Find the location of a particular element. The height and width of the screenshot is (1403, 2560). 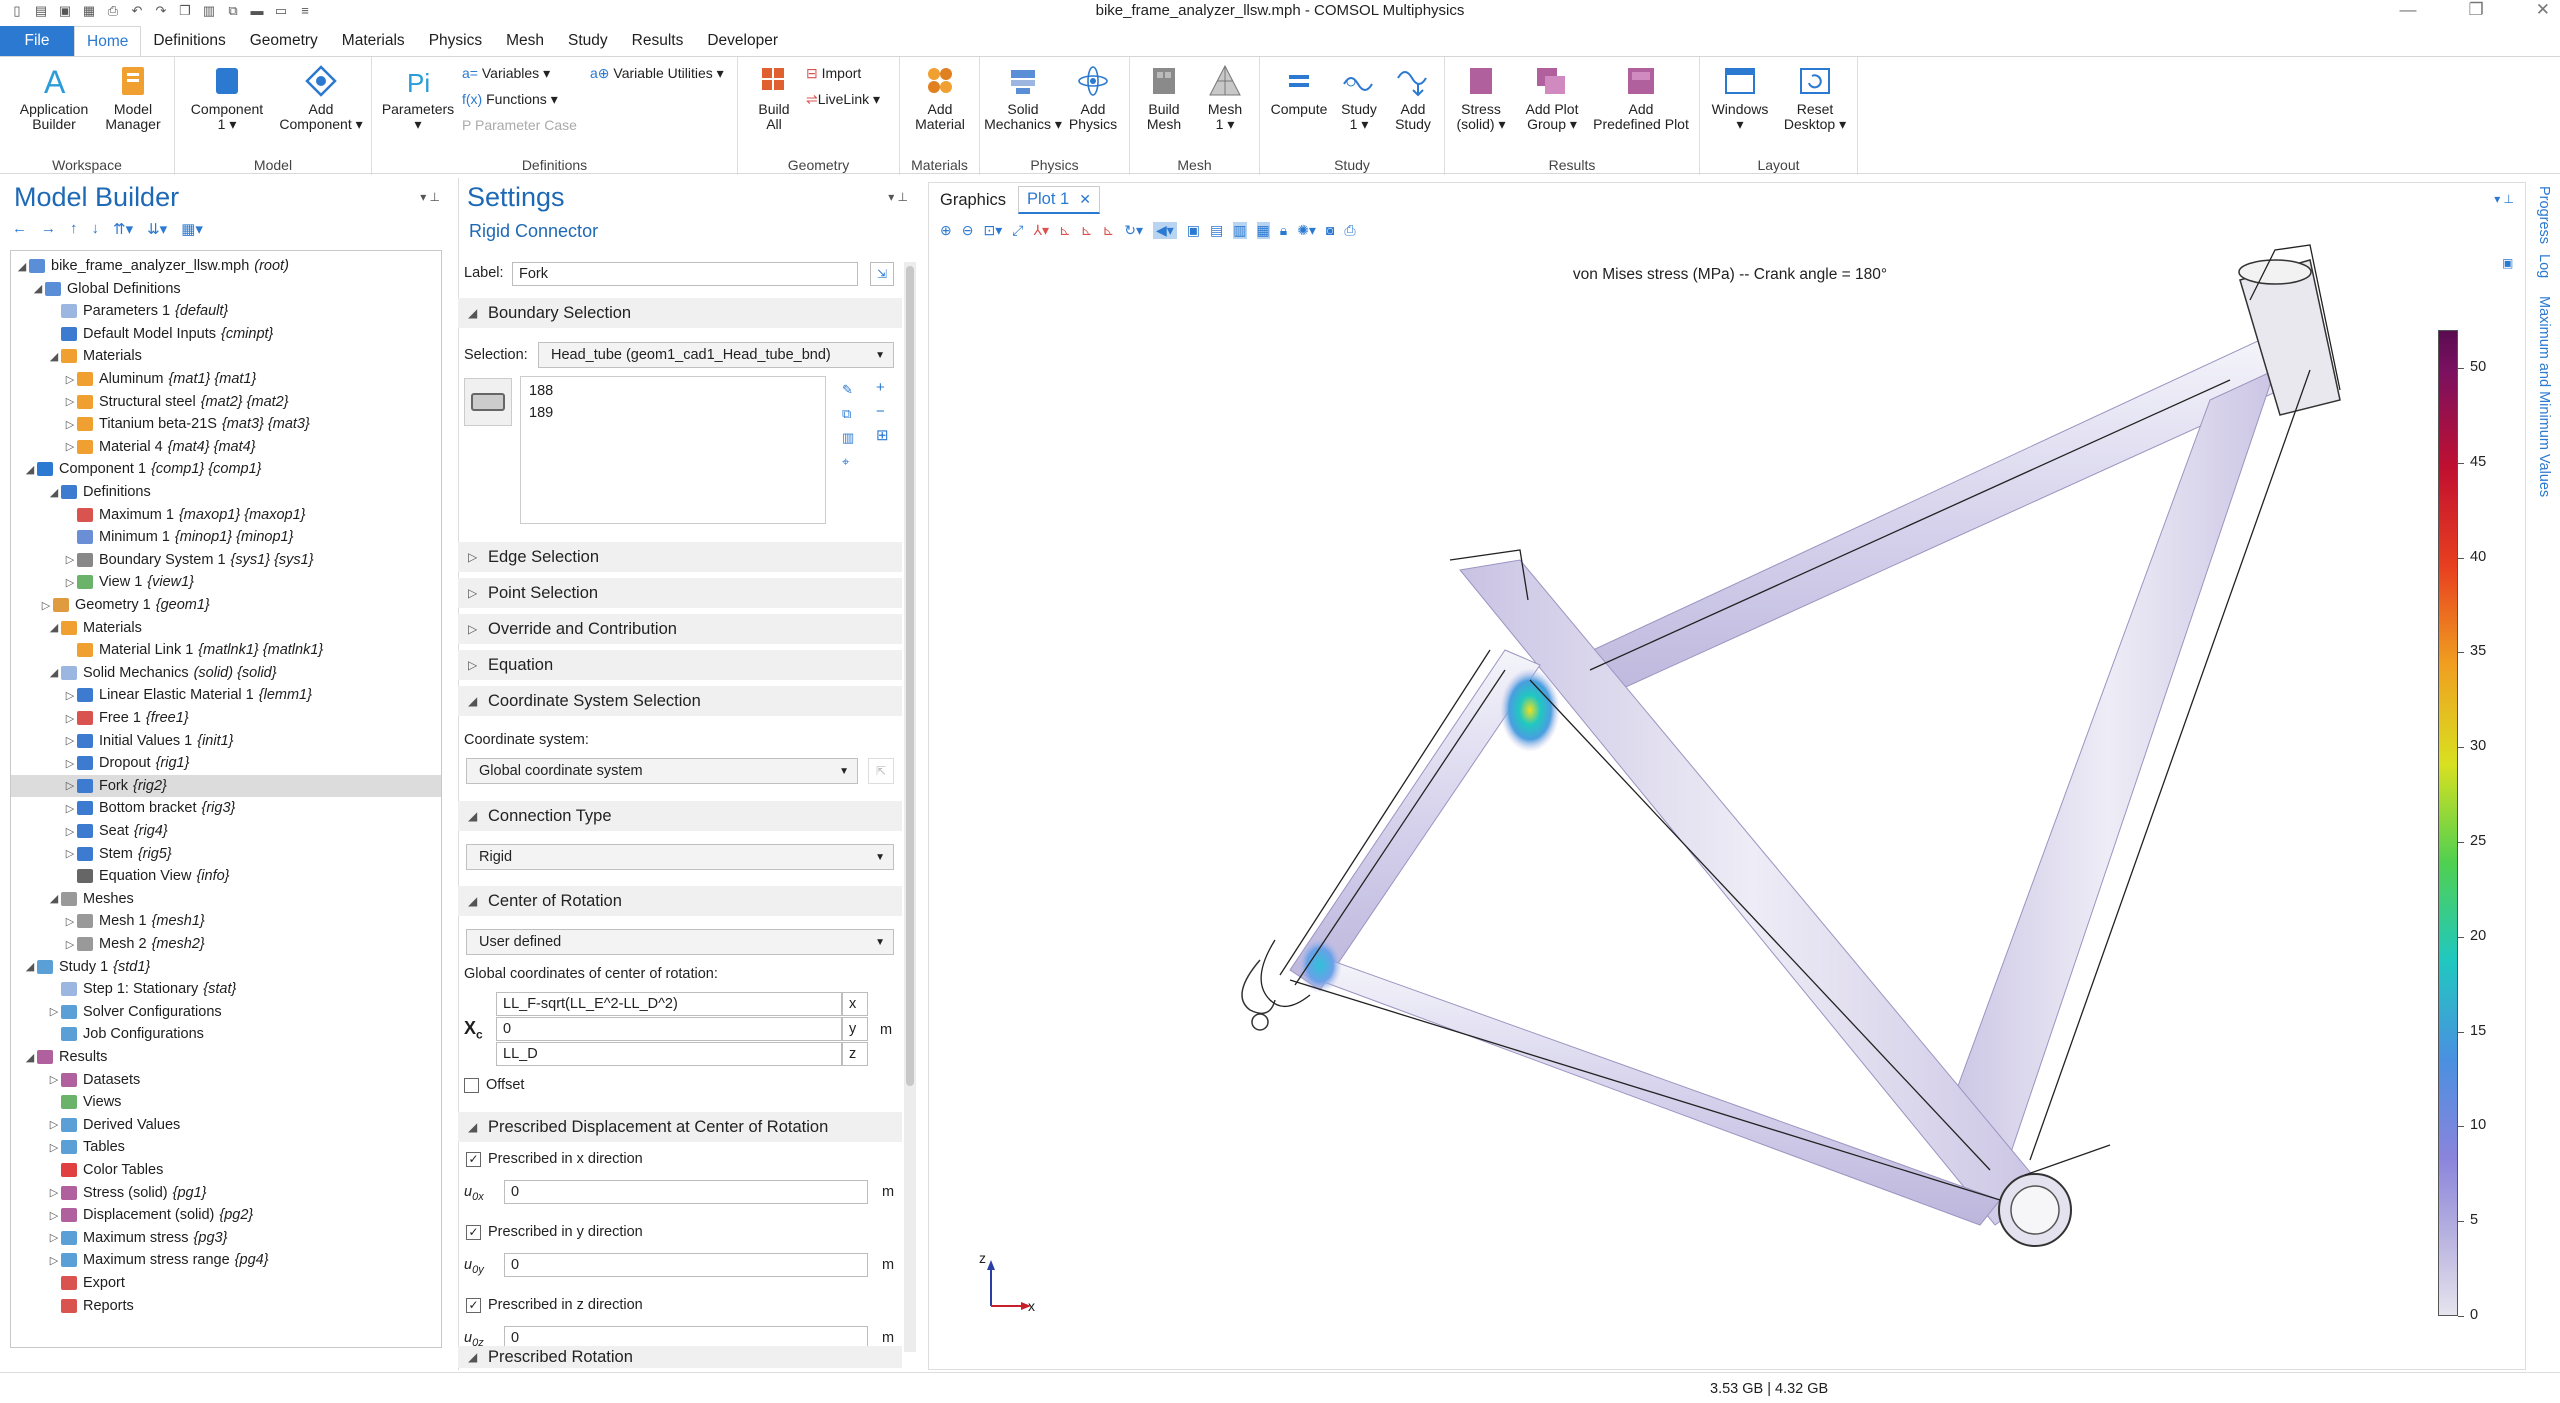

tab-physics: Physics is located at coordinates (455, 41).